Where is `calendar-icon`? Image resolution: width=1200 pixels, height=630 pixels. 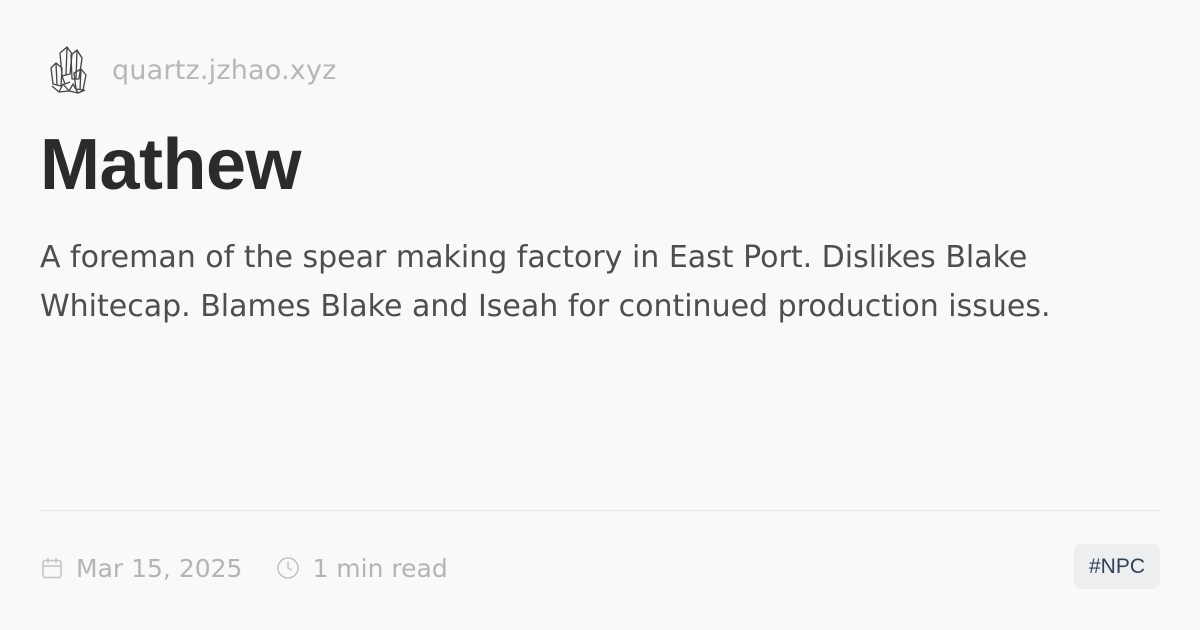
calendar-icon is located at coordinates (52, 568).